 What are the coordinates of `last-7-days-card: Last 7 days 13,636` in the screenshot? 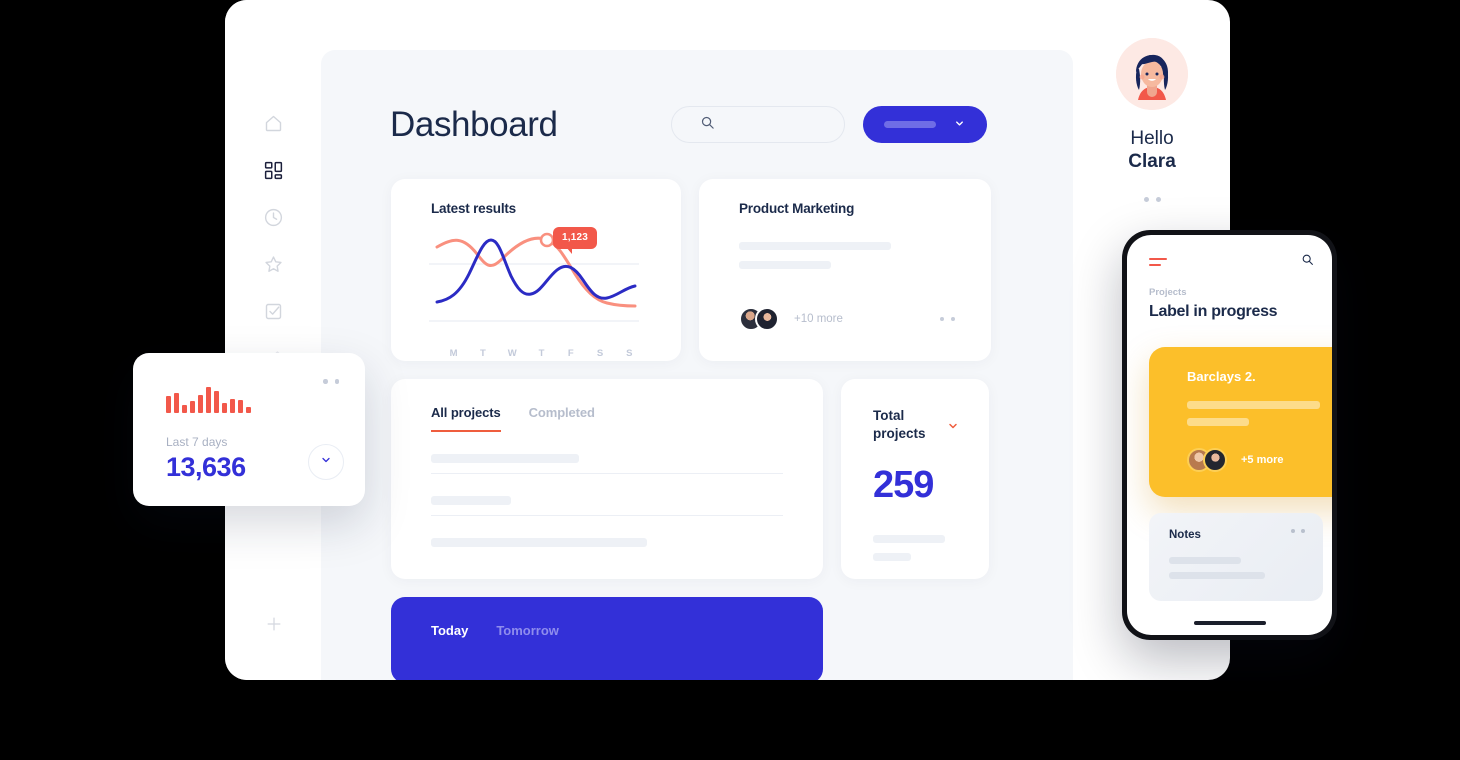 It's located at (249, 429).